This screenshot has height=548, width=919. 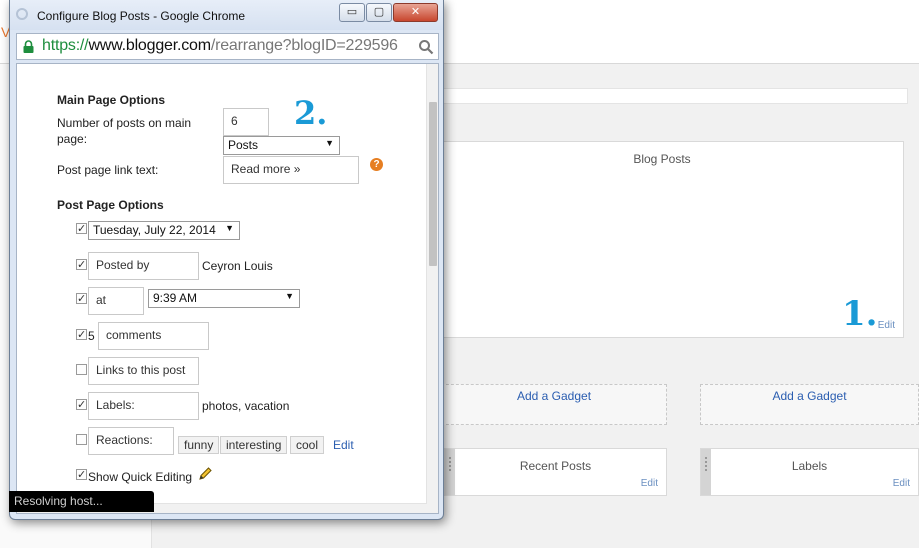 I want to click on post-page-options-heading: Post Page Options, so click(x=110, y=205).